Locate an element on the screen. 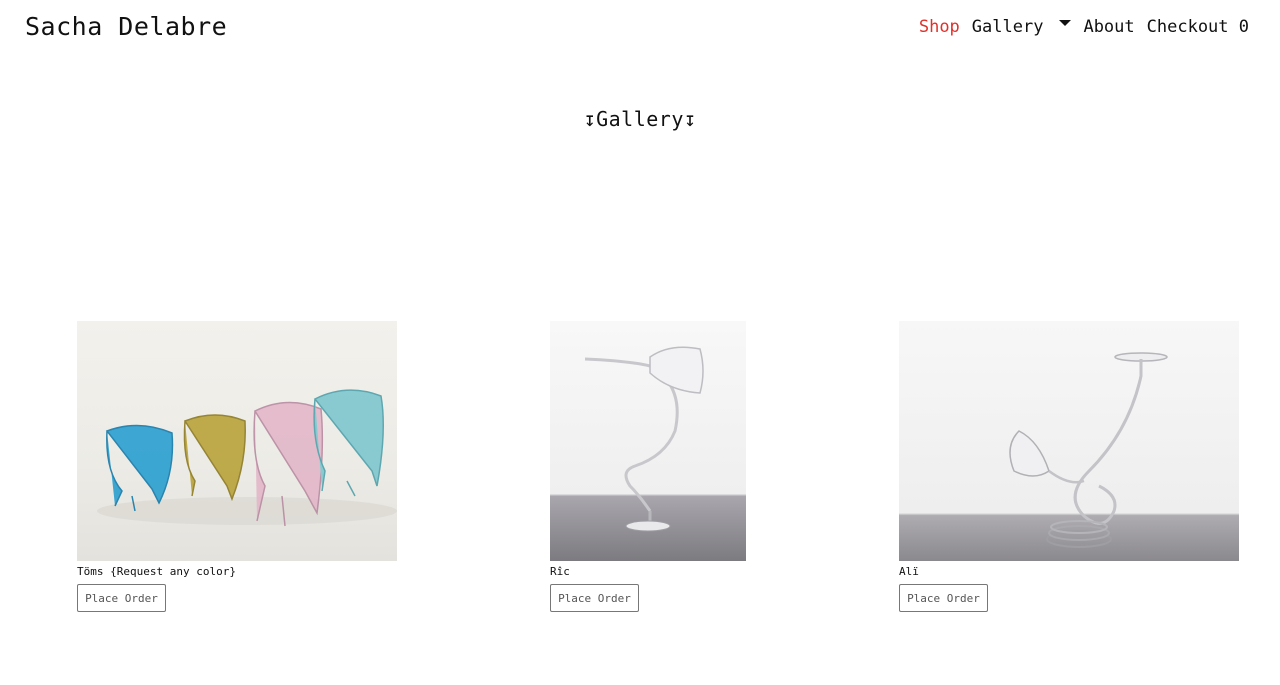 The width and height of the screenshot is (1280, 685). nav-gallery-link: Gallery is located at coordinates (1022, 27).